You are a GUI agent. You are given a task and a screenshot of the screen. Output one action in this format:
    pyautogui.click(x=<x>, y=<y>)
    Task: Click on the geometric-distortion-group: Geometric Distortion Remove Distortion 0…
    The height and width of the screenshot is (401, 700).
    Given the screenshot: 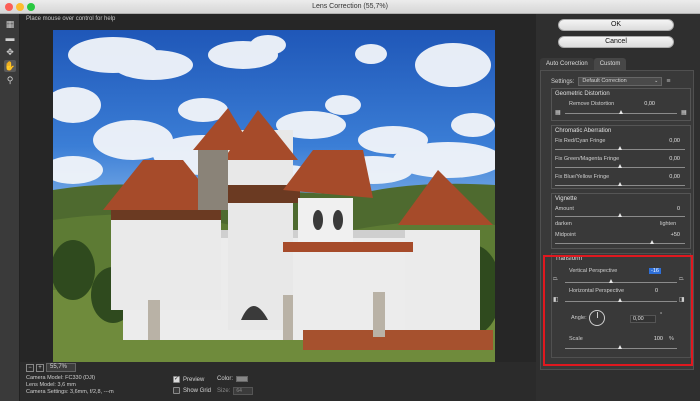 What is the action you would take?
    pyautogui.click(x=621, y=104)
    